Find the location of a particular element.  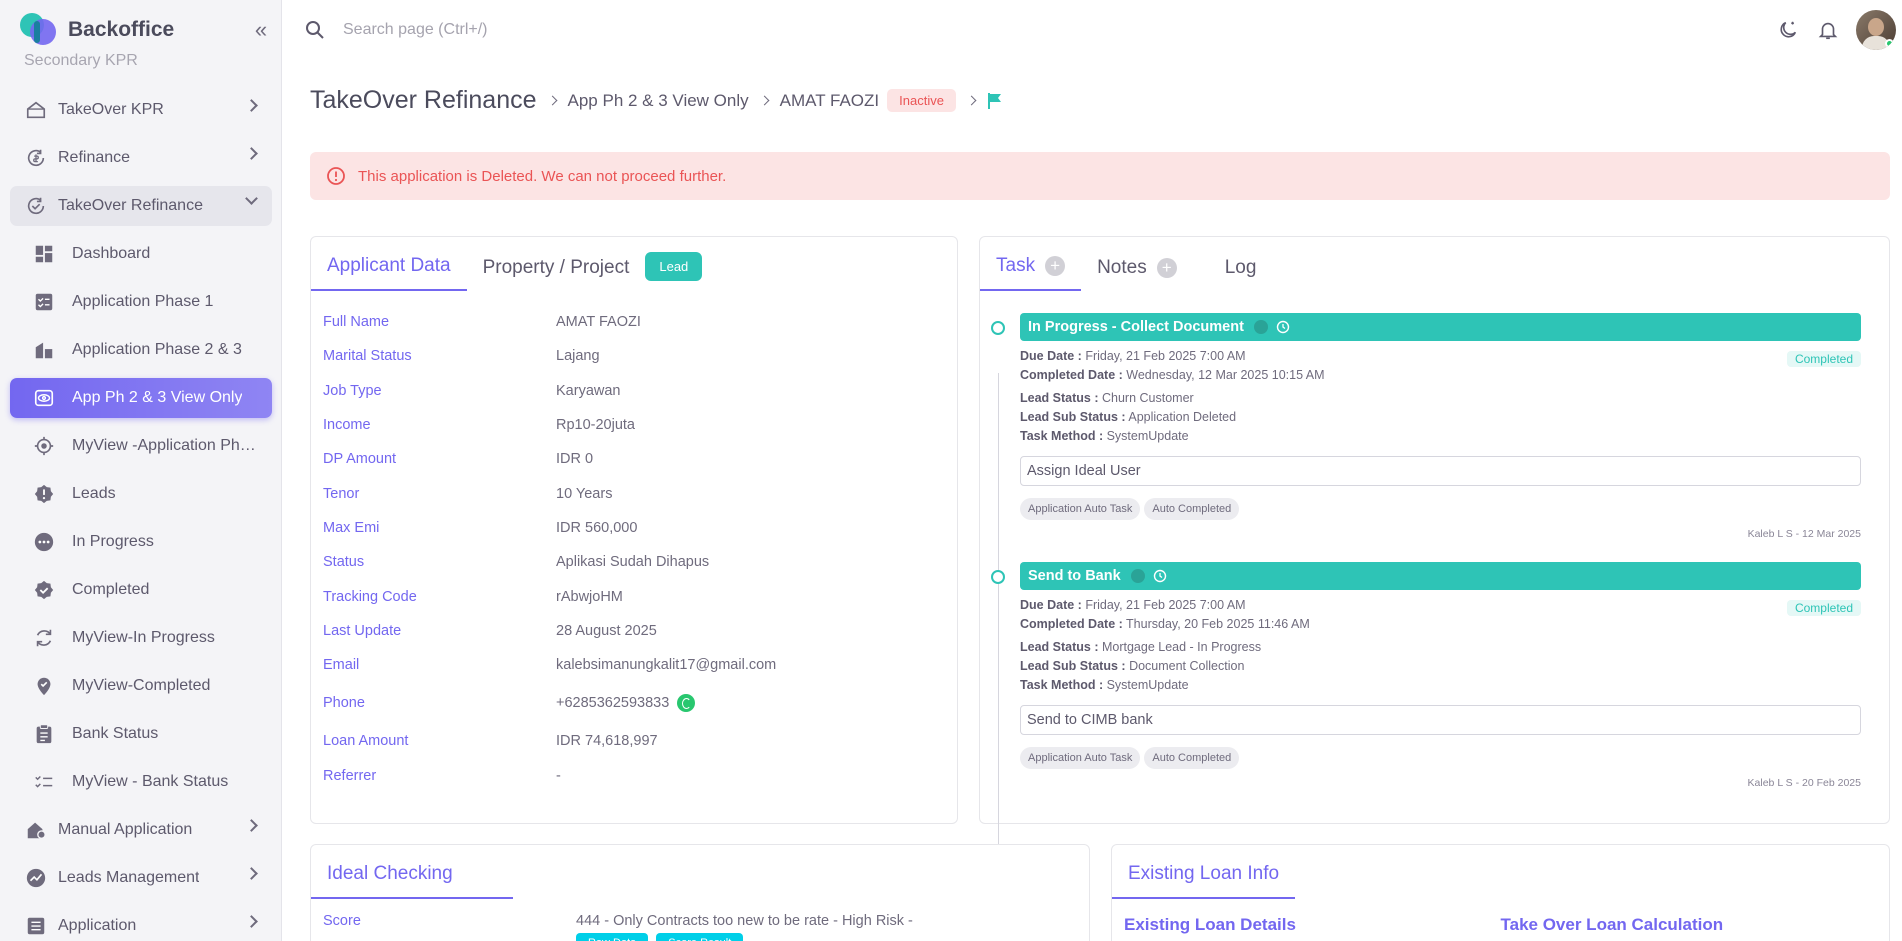

detail-row: Marital Status Lajang is located at coordinates (634, 356).